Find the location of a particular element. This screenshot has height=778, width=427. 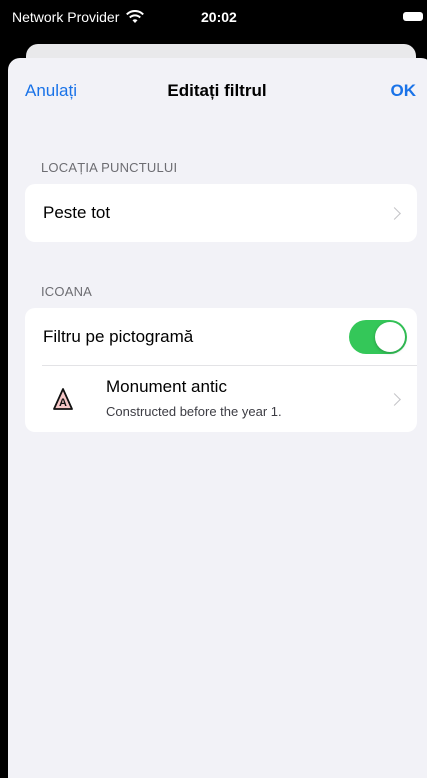

icon-filter-label: Filtru pe pictogramă is located at coordinates (118, 336).